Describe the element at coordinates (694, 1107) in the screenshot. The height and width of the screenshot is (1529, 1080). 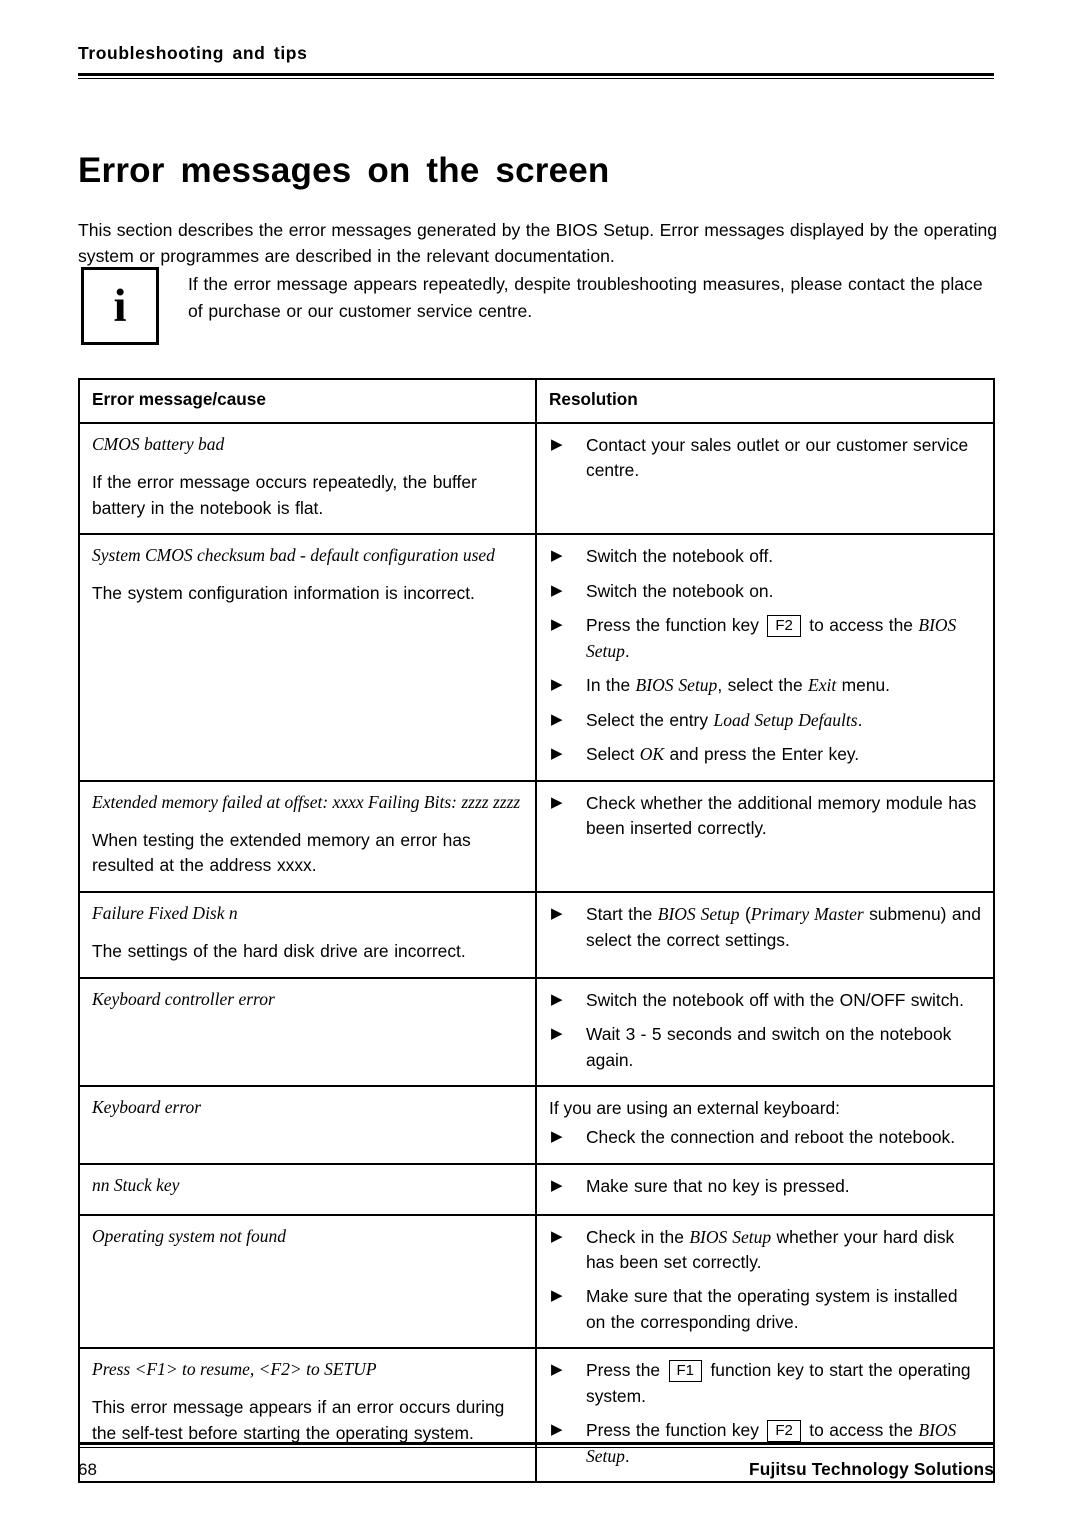
I see `resolution-note: If you are using an external keyboard:` at that location.